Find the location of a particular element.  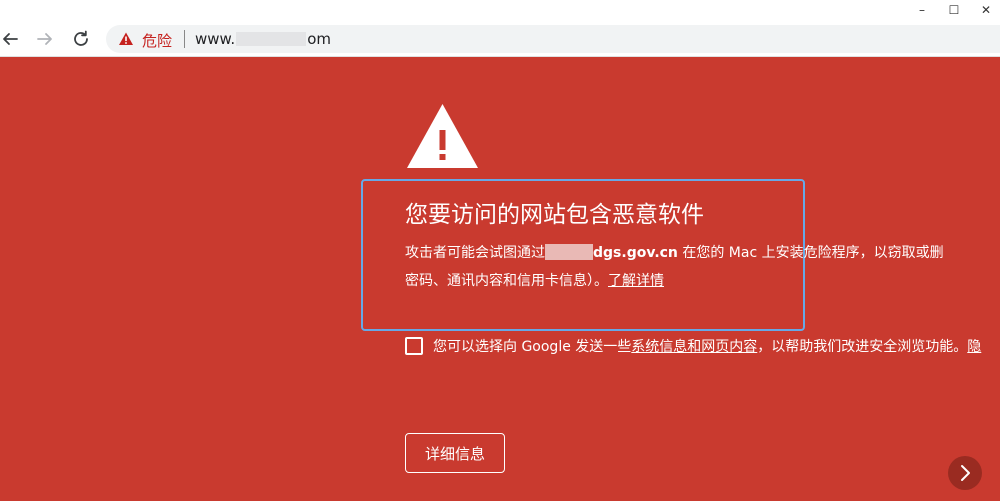

security-status-label: 危险 is located at coordinates (157, 40).